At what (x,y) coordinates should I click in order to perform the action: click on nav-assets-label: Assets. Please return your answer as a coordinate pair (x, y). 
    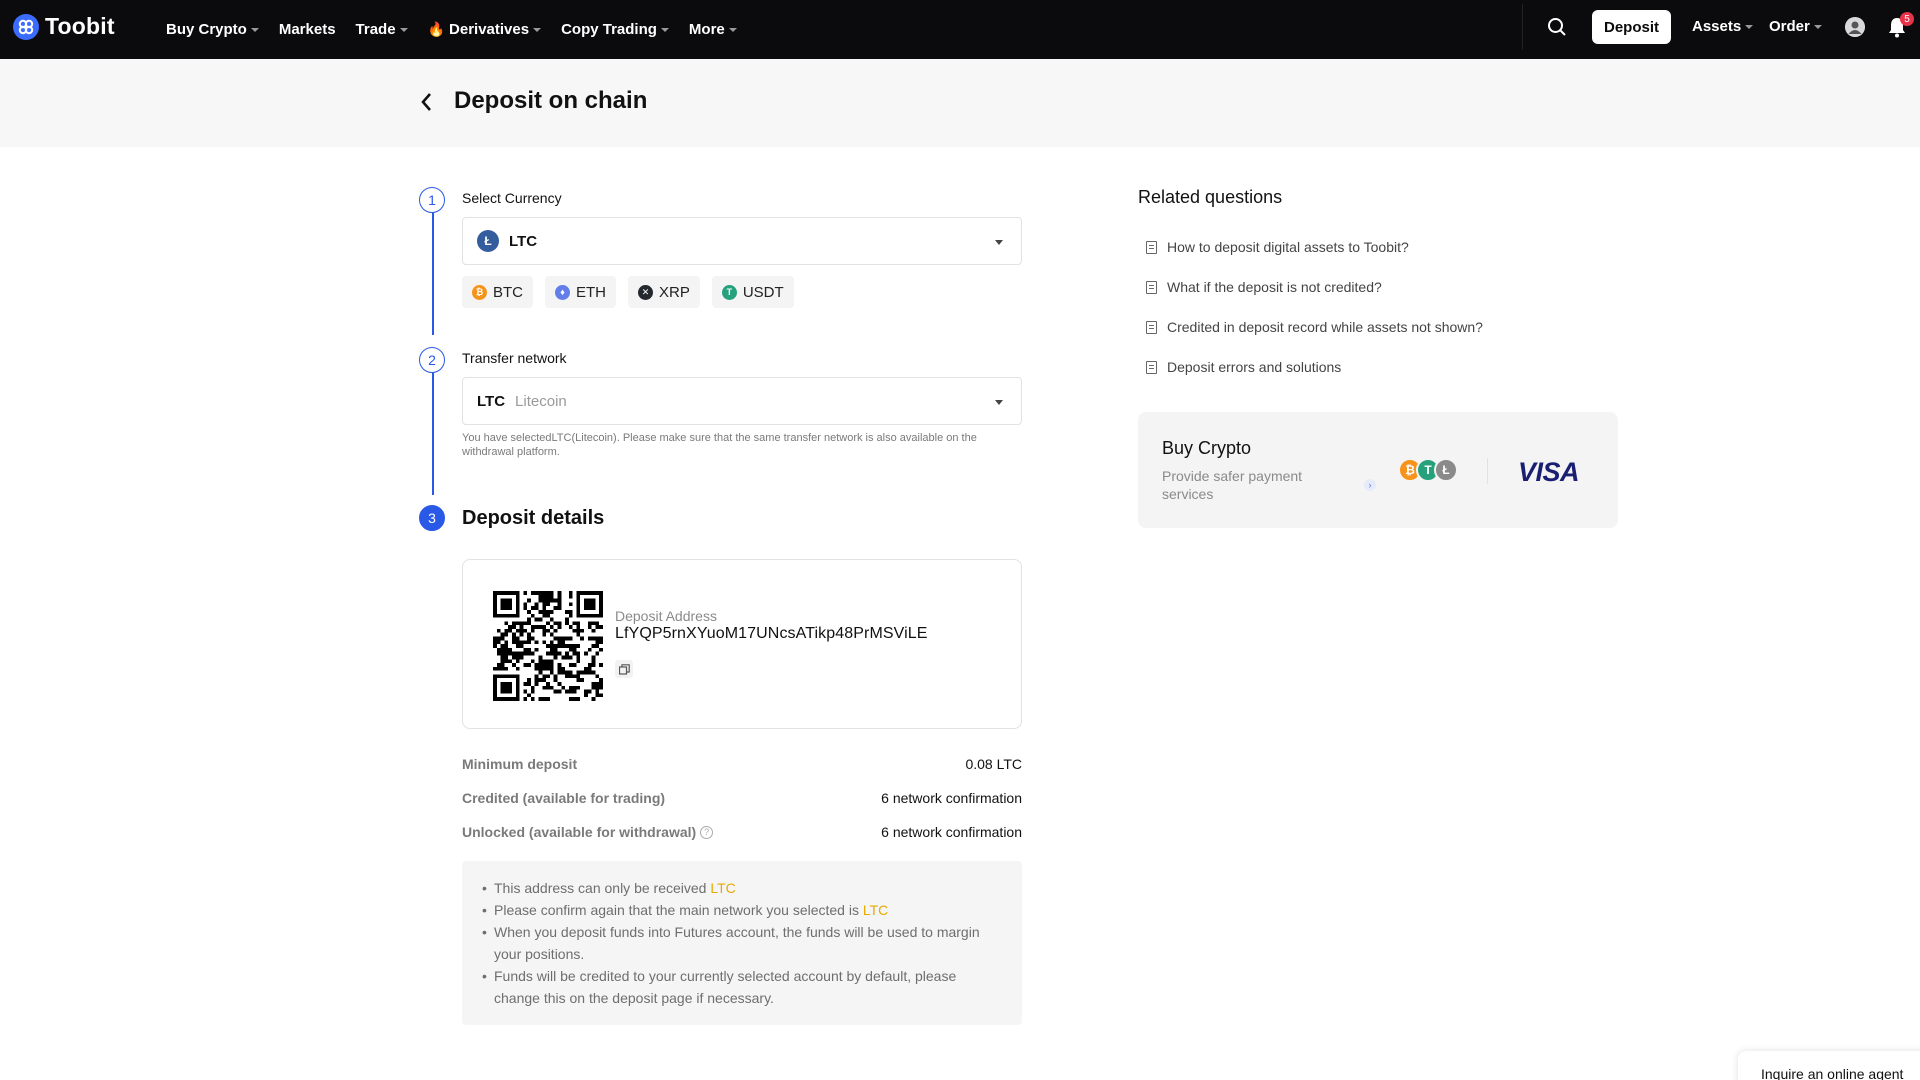
    Looking at the image, I should click on (1717, 26).